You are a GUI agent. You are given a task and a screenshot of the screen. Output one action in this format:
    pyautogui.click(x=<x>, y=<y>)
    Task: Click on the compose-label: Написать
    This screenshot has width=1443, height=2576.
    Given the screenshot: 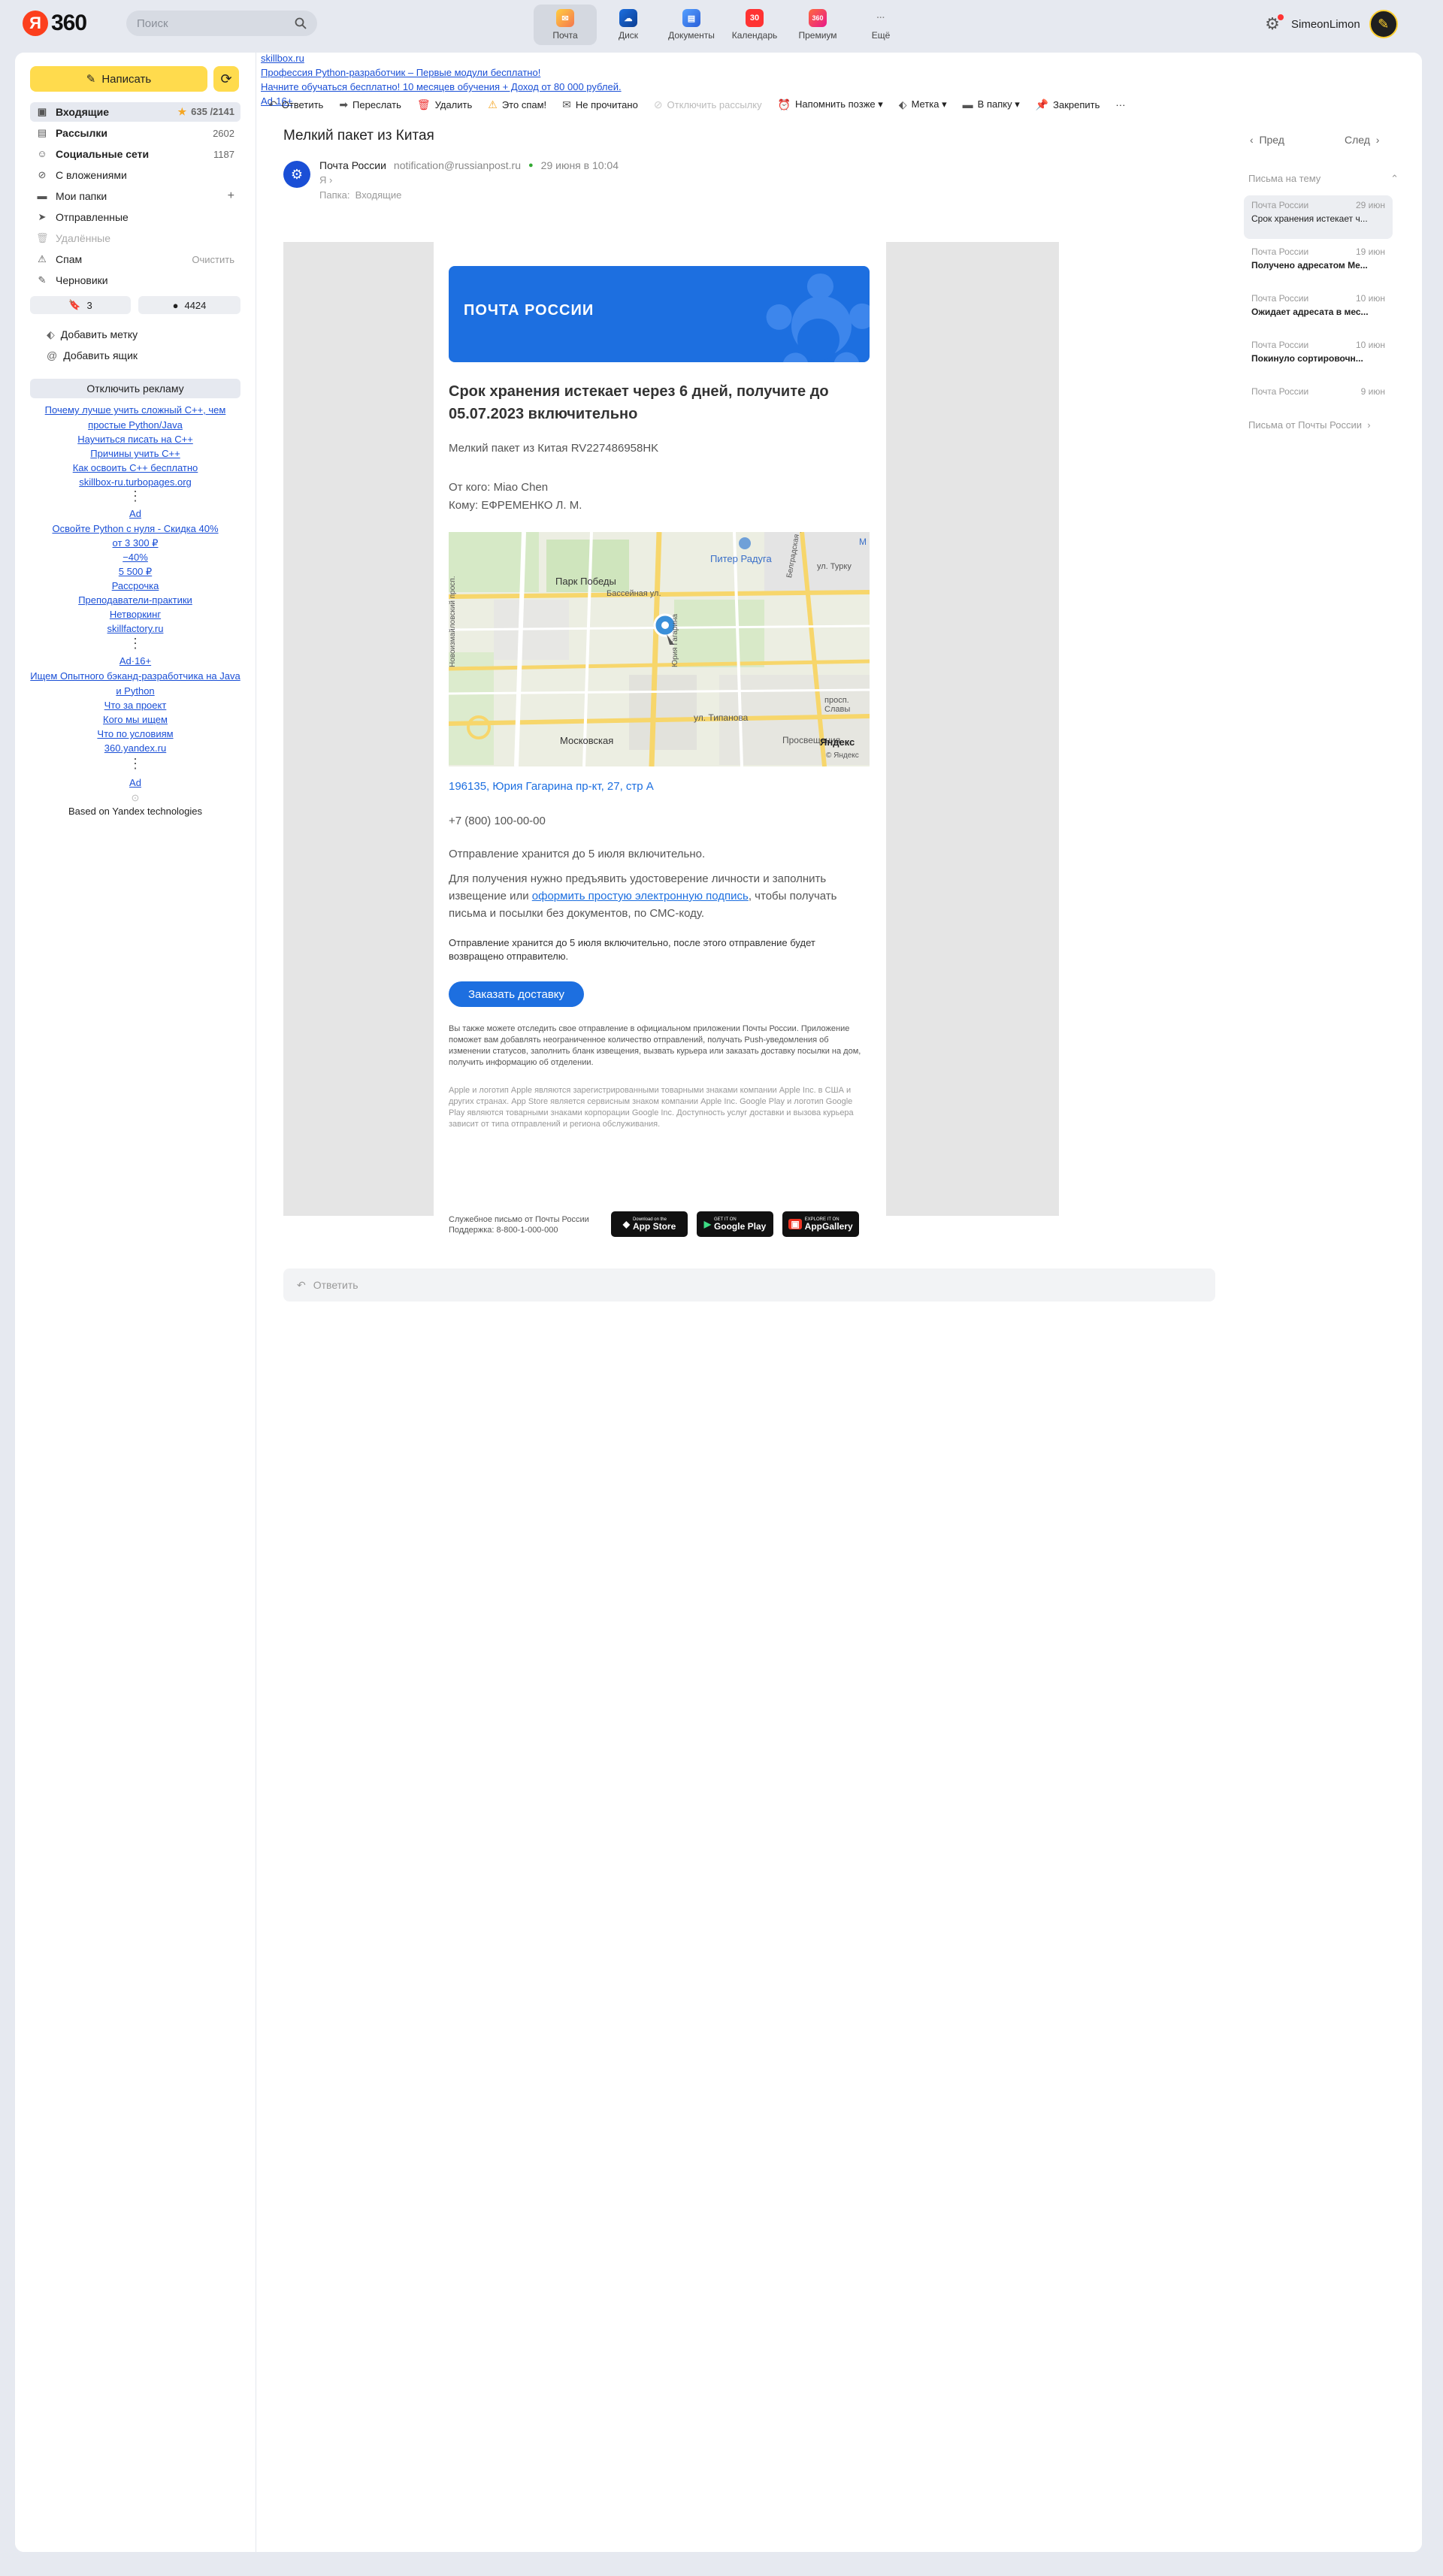 What is the action you would take?
    pyautogui.click(x=127, y=79)
    